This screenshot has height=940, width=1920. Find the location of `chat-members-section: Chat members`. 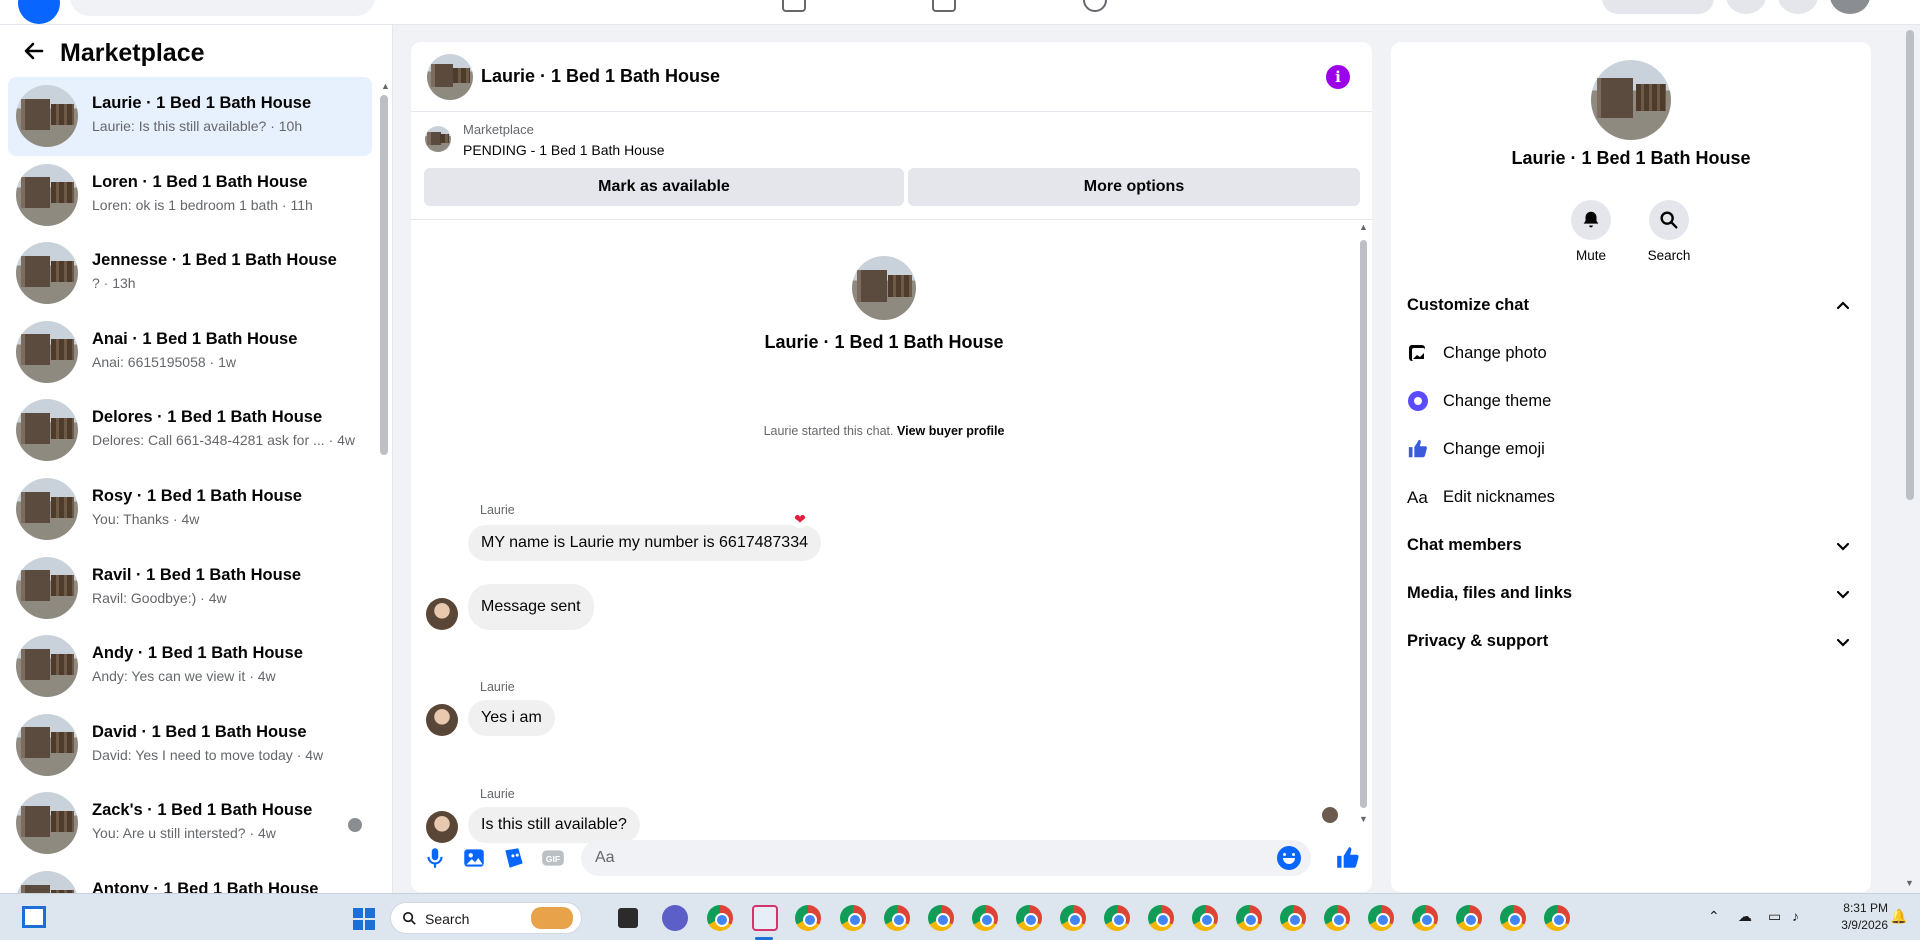

chat-members-section: Chat members is located at coordinates (1631, 546).